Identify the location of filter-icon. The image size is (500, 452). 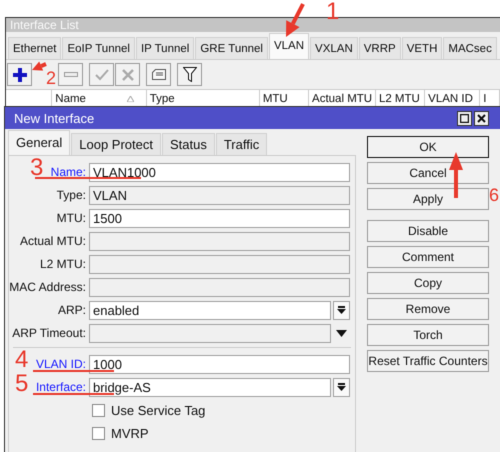
(189, 74).